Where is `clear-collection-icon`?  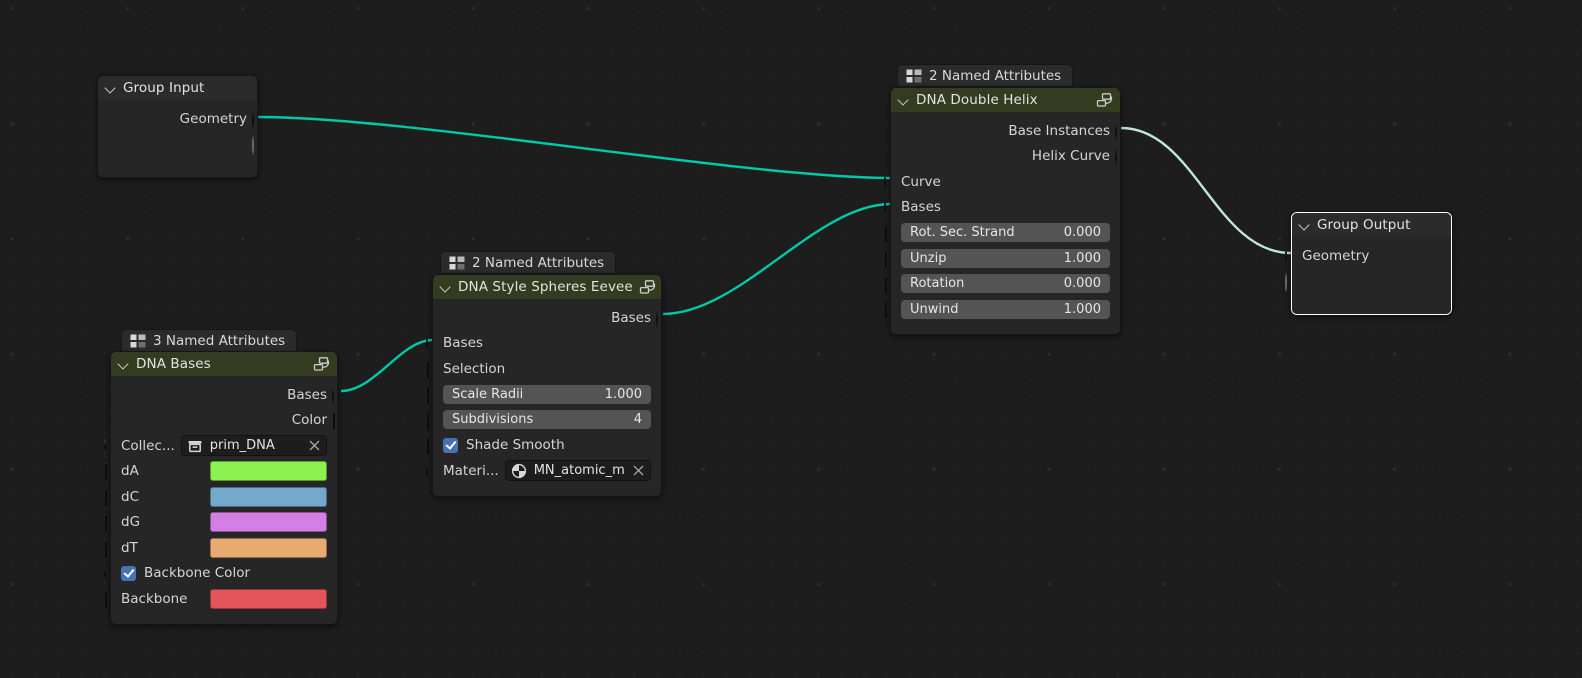 clear-collection-icon is located at coordinates (314, 445).